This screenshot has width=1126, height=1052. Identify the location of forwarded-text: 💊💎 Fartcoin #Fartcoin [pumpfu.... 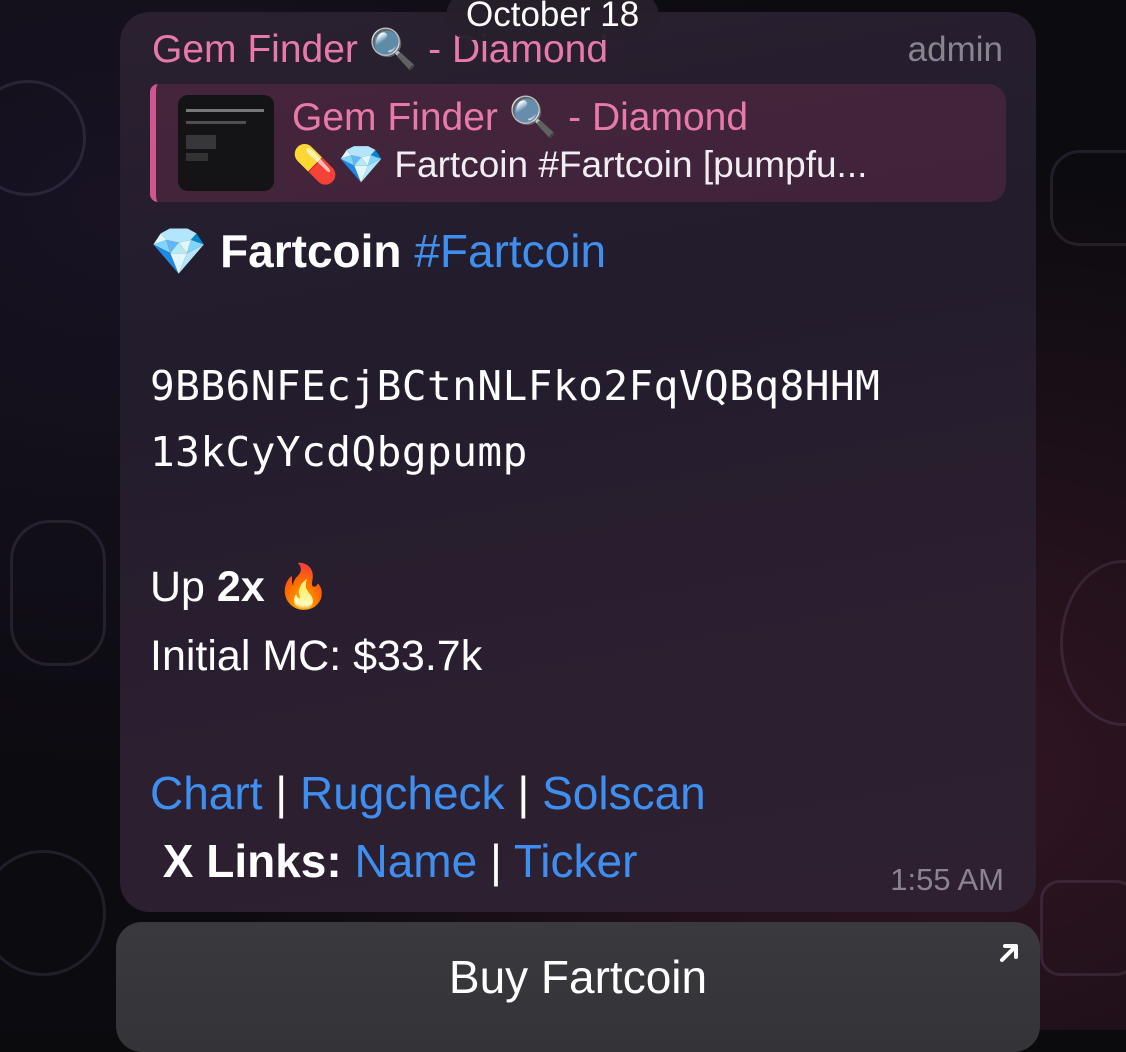
(580, 164).